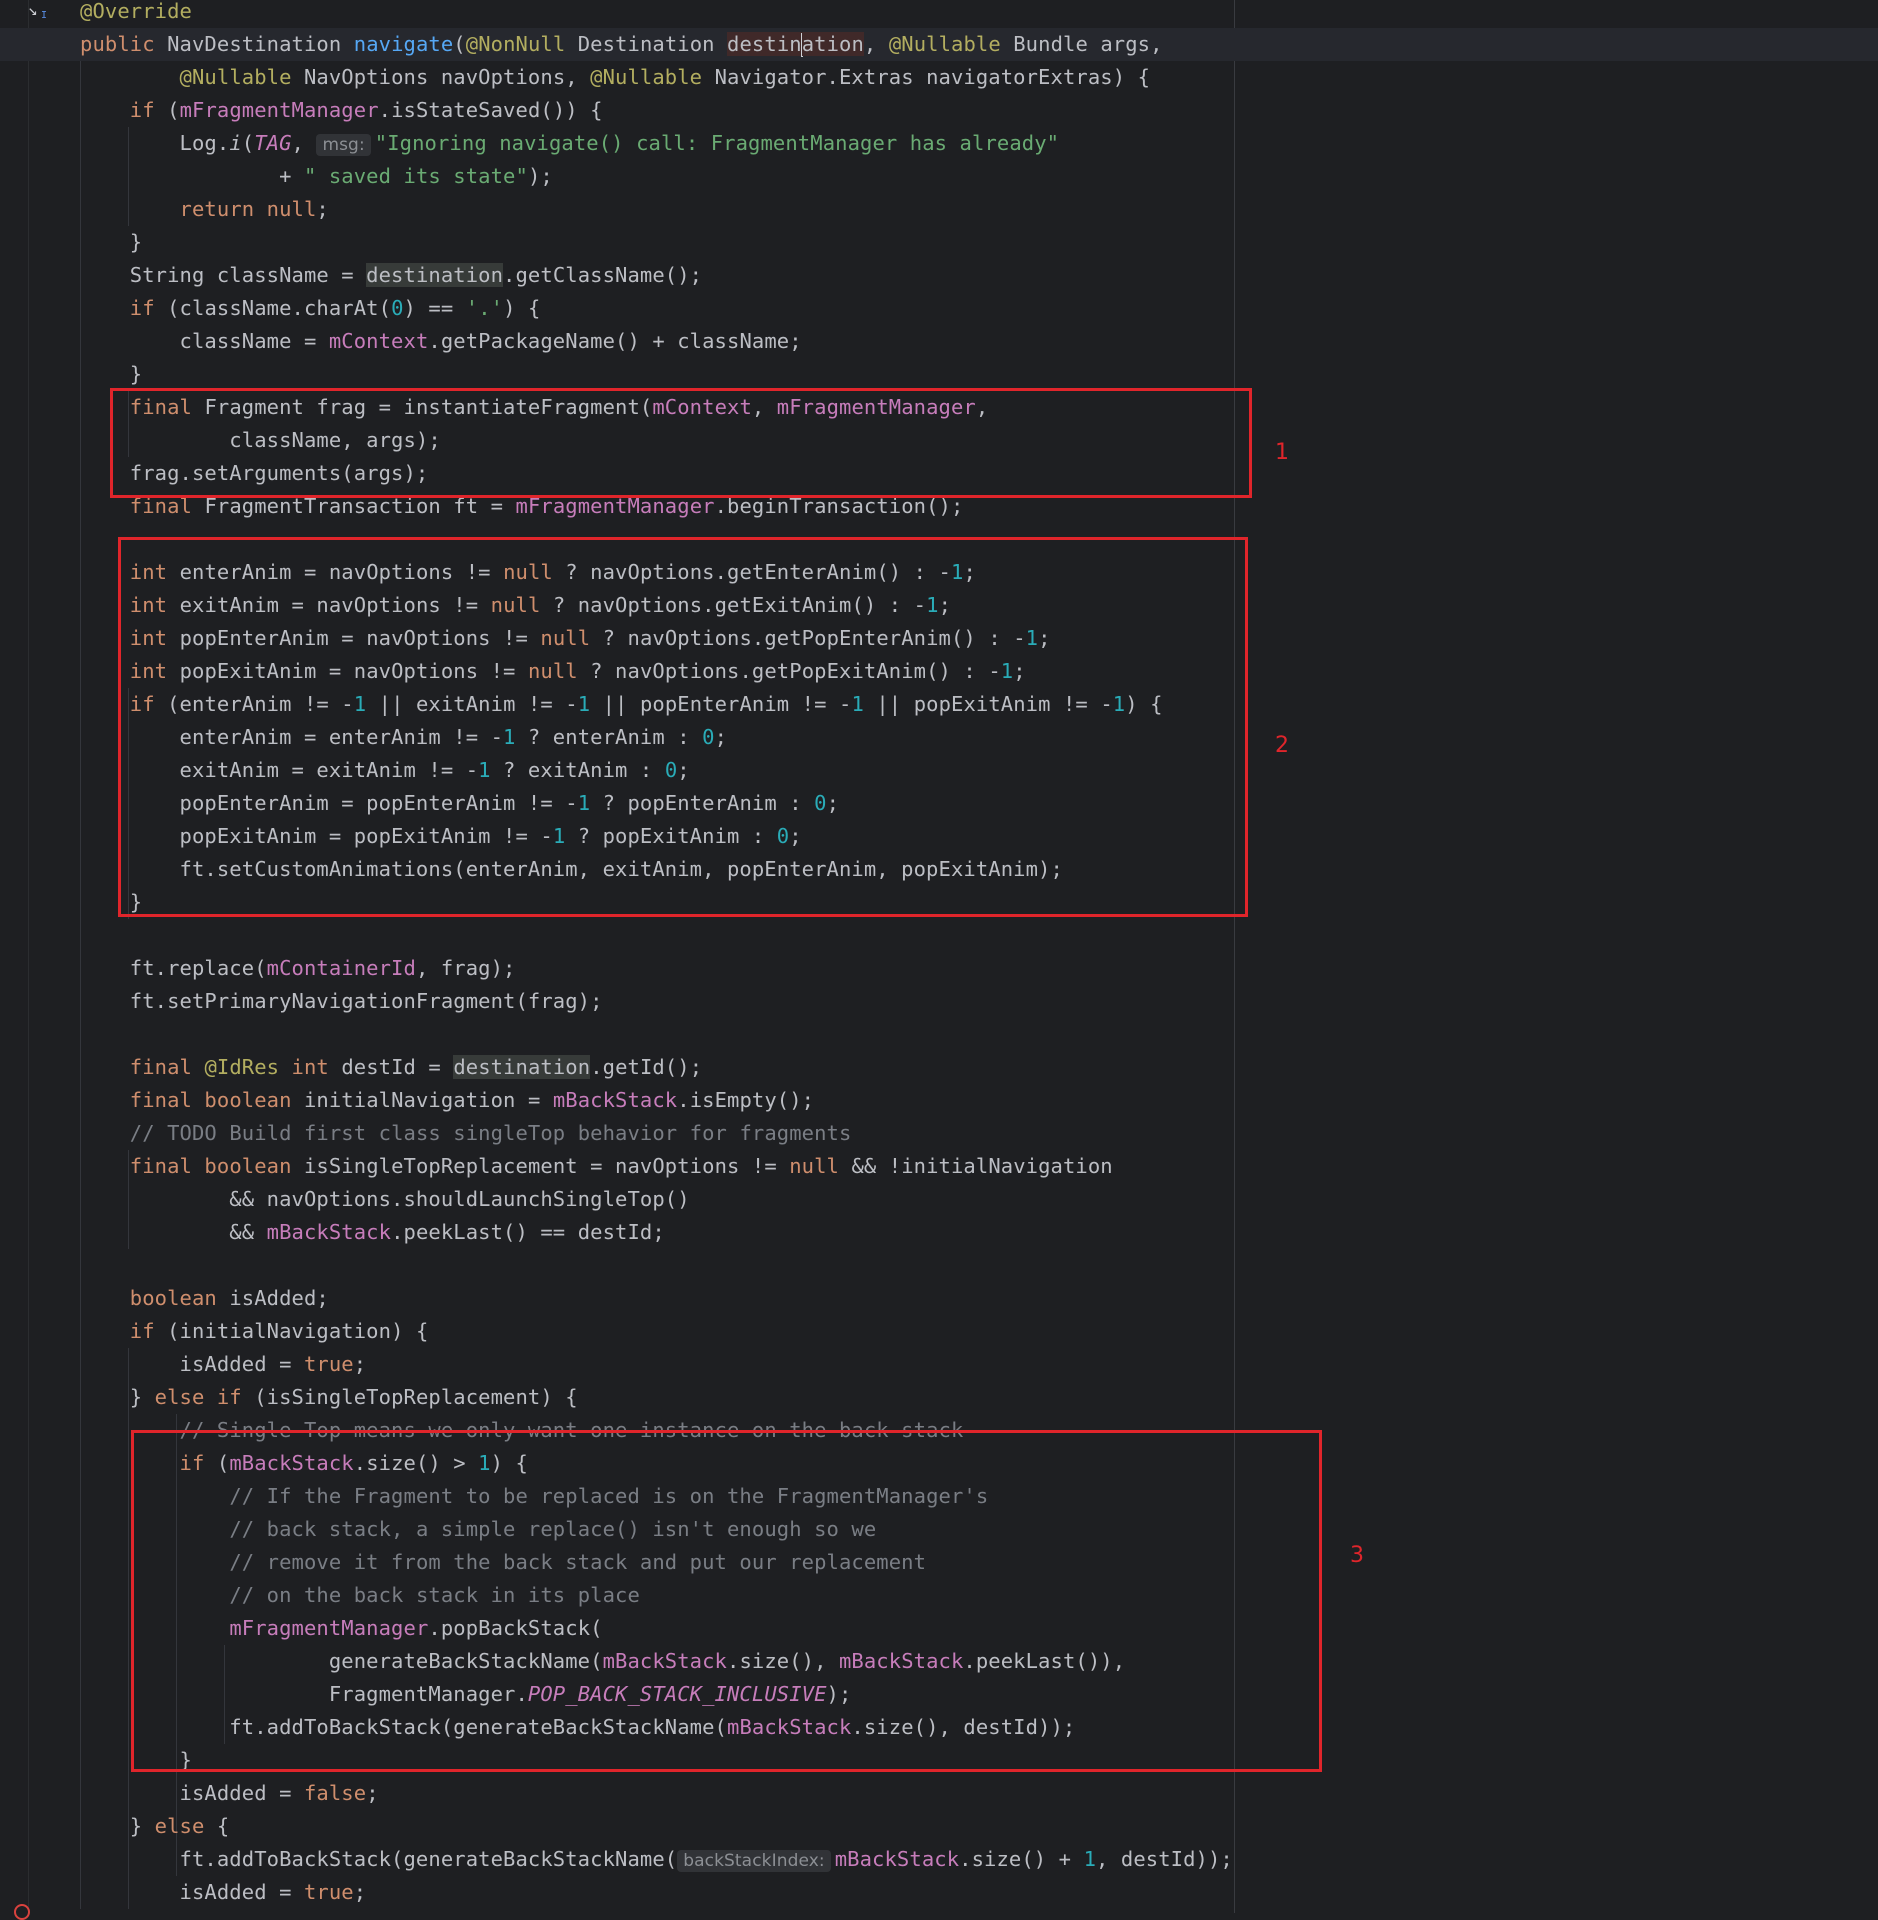 This screenshot has height=1920, width=1878. Describe the element at coordinates (279, 110) in the screenshot. I see `code-token: mFragmentManager` at that location.